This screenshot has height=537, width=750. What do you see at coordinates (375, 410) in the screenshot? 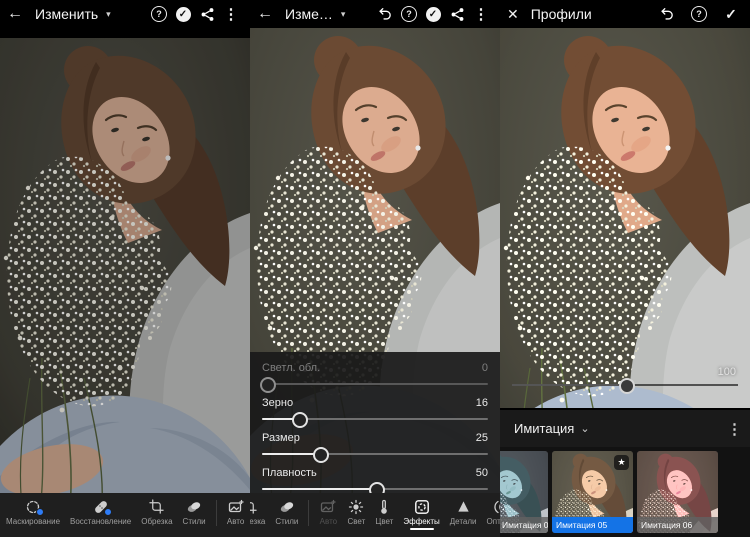
I see `slider-row-grain: Зерно 16` at bounding box center [375, 410].